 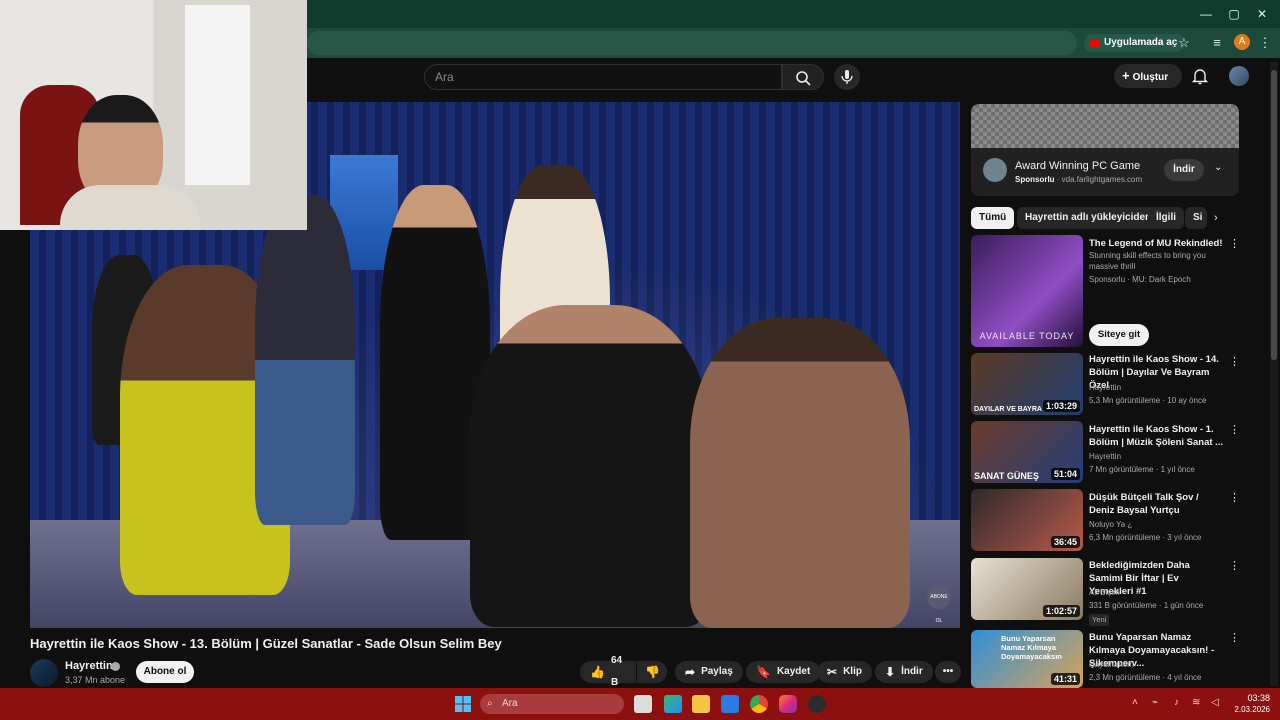 I want to click on voice-search-button, so click(x=847, y=77).